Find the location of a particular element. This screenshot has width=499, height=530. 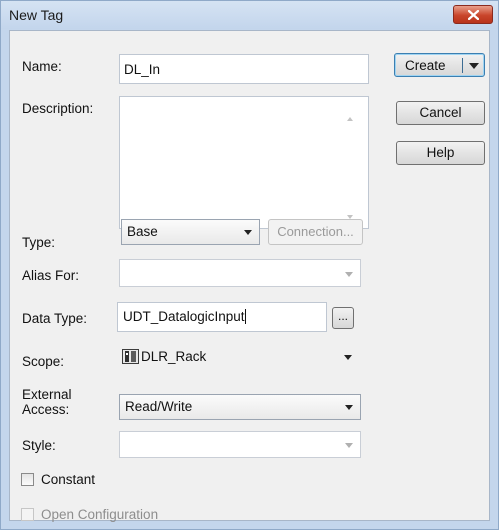

external-access-label-line2: Access: is located at coordinates (46, 409).